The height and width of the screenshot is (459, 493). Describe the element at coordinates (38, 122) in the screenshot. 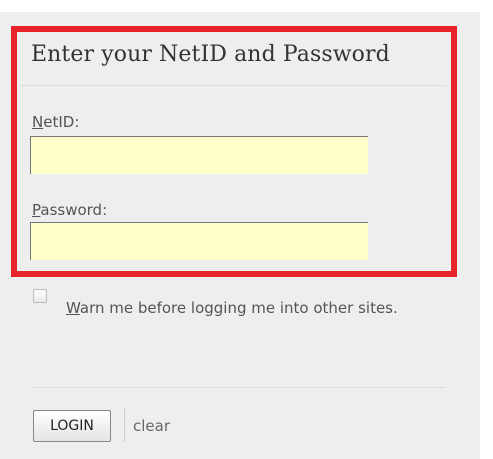

I see `netid-label-accesskey: N` at that location.